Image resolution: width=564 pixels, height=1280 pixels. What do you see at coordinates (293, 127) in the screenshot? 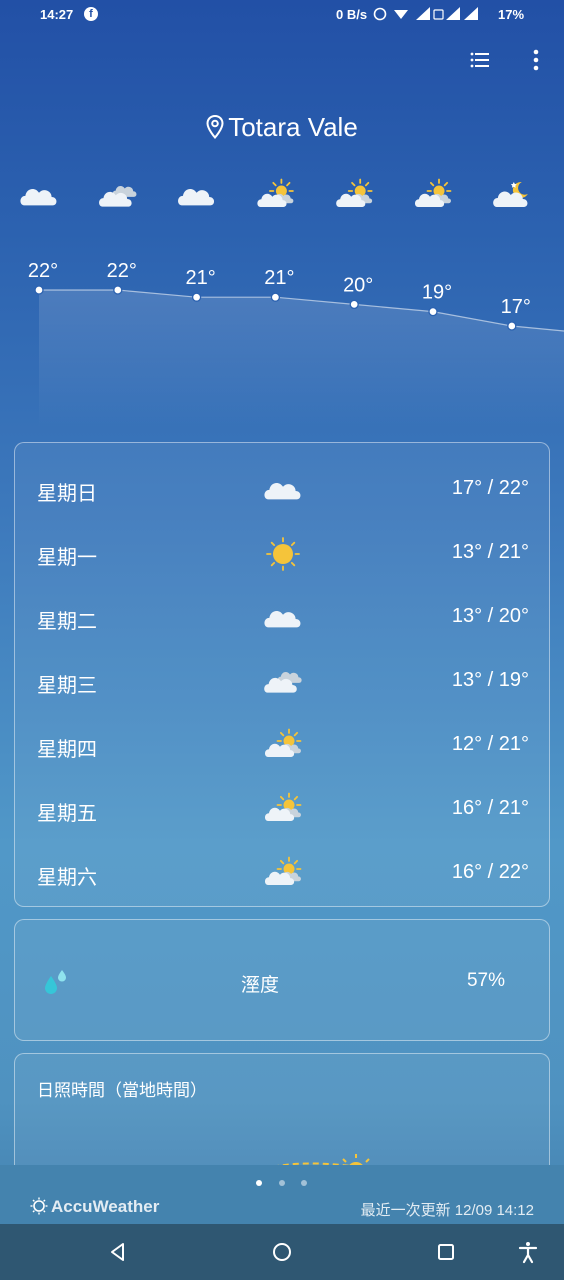
I see `location-name: Totara Vale` at bounding box center [293, 127].